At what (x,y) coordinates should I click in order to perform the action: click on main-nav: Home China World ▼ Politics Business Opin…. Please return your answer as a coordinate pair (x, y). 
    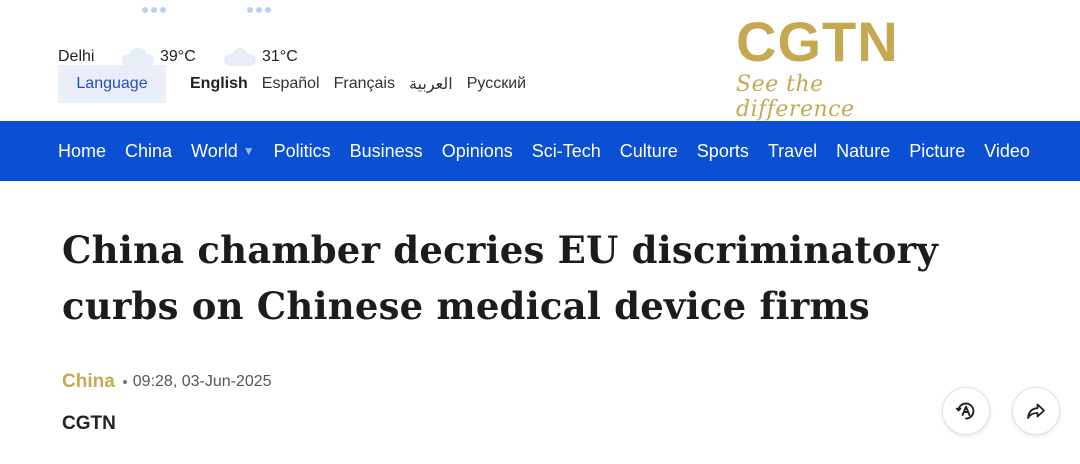
    Looking at the image, I should click on (540, 151).